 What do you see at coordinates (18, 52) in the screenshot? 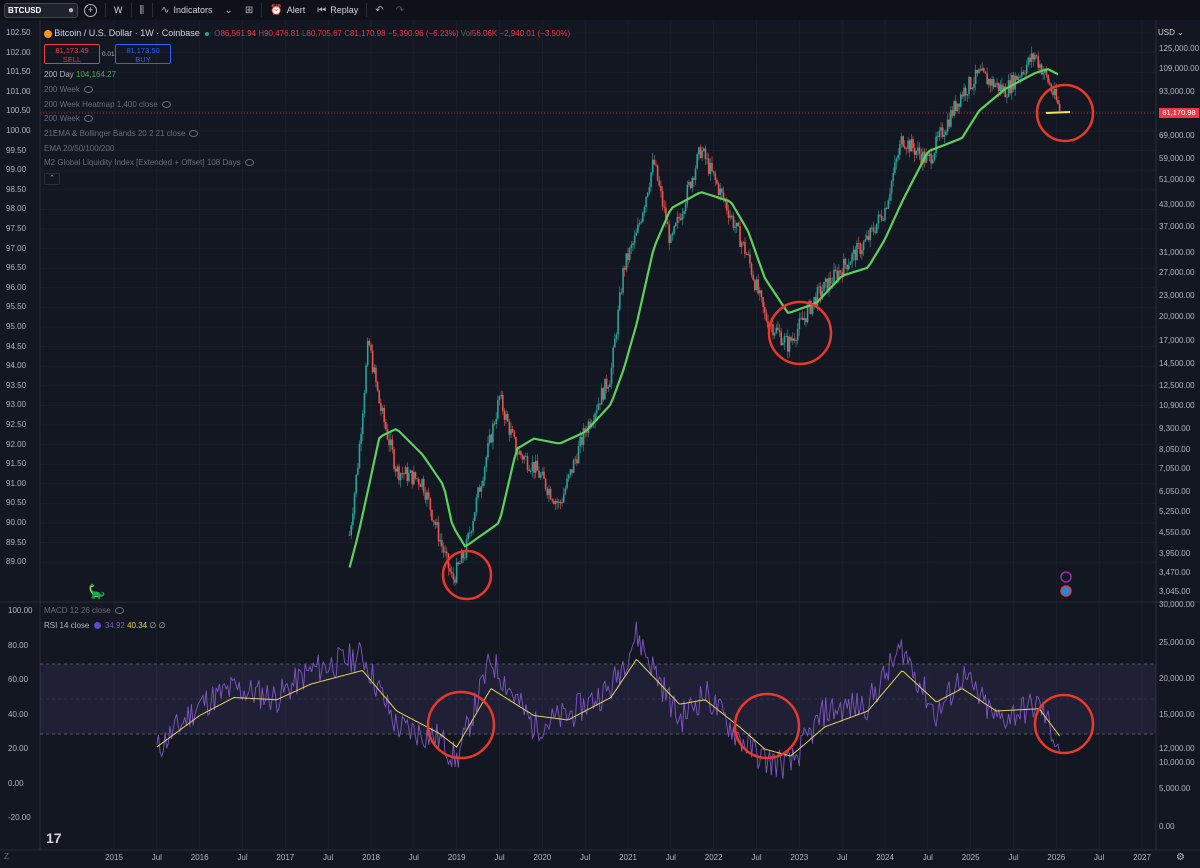
I see `left-axis-tick-label: 102.00` at bounding box center [18, 52].